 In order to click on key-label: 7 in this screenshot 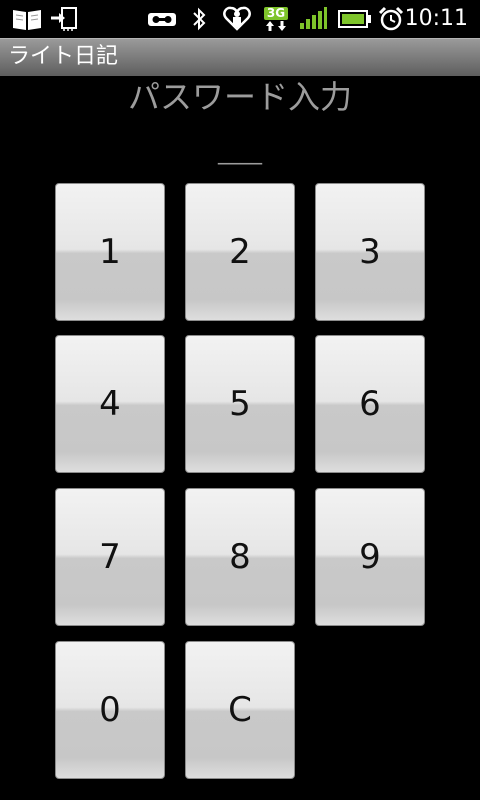, I will do `click(110, 557)`.